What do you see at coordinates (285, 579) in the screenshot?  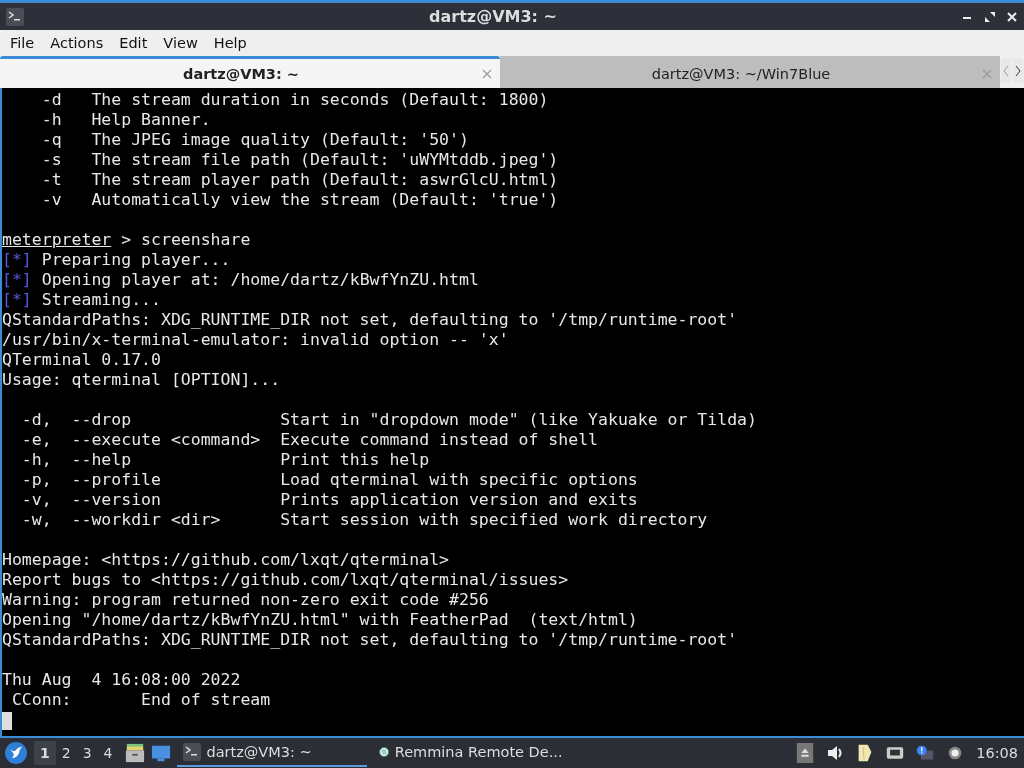 I see `terminal-line: Report bugs to <https://github.com/lxqt/qterminal/issues>` at bounding box center [285, 579].